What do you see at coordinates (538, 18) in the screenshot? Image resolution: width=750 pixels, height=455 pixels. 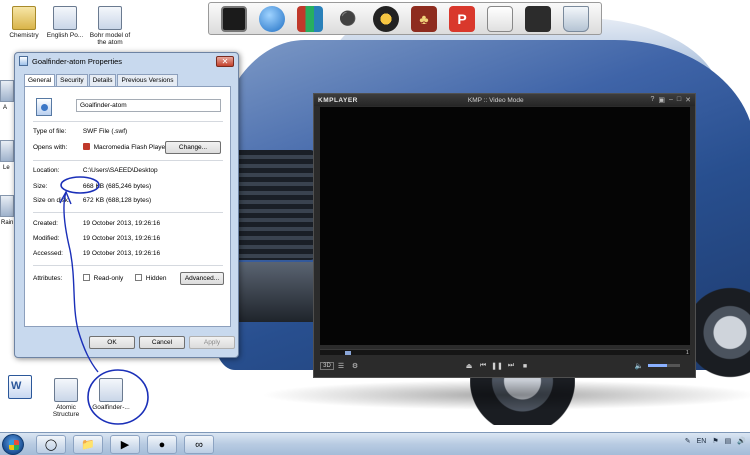 I see `briefcase-icon` at bounding box center [538, 18].